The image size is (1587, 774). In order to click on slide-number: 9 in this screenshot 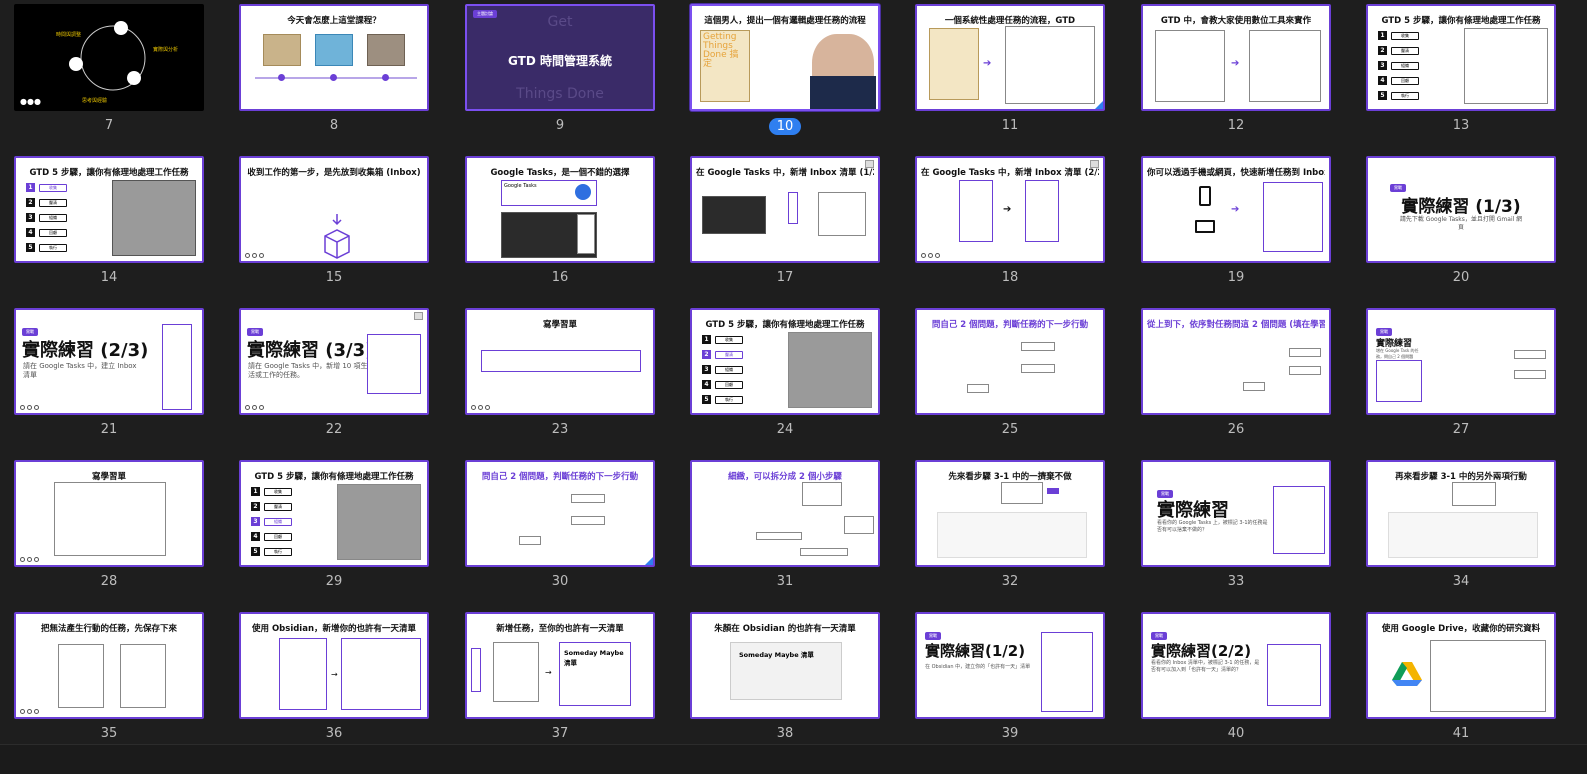, I will do `click(560, 125)`.